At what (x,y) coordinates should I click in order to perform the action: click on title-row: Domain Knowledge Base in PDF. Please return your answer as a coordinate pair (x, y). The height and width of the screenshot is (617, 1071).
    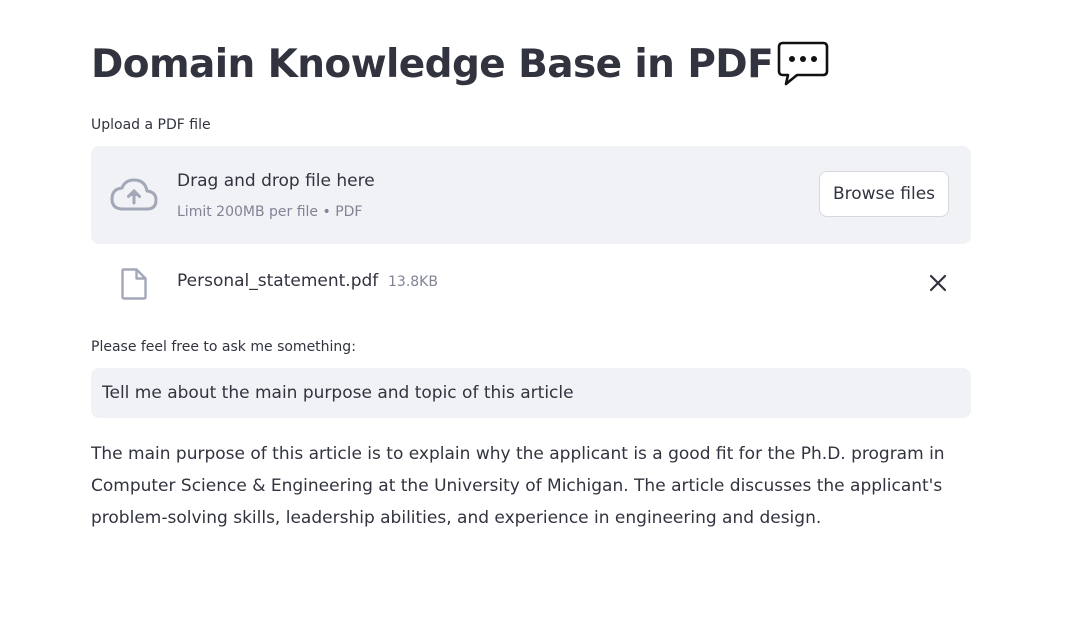
    Looking at the image, I should click on (460, 65).